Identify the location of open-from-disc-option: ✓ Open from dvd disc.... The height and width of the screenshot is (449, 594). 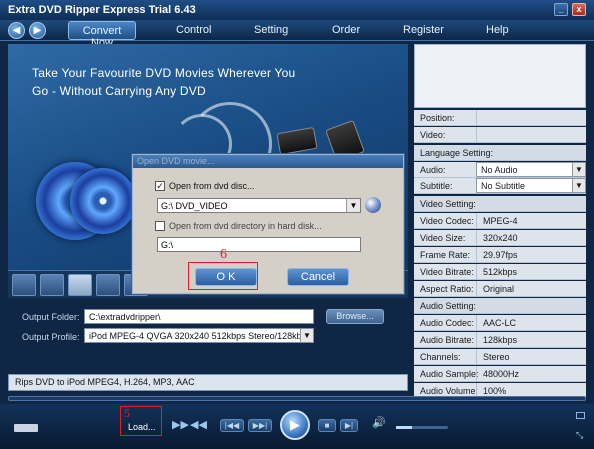
(205, 186).